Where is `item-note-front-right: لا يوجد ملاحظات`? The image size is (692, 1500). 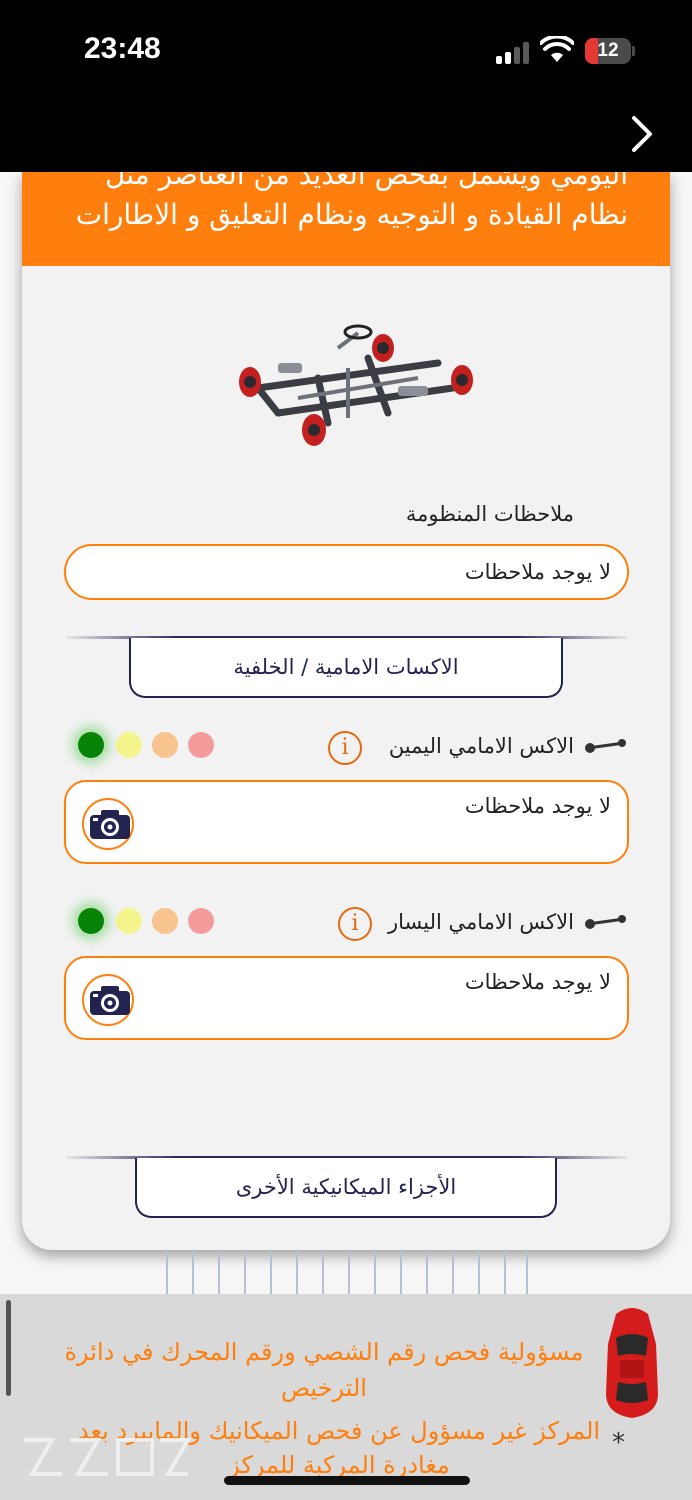 item-note-front-right: لا يوجد ملاحظات is located at coordinates (346, 822).